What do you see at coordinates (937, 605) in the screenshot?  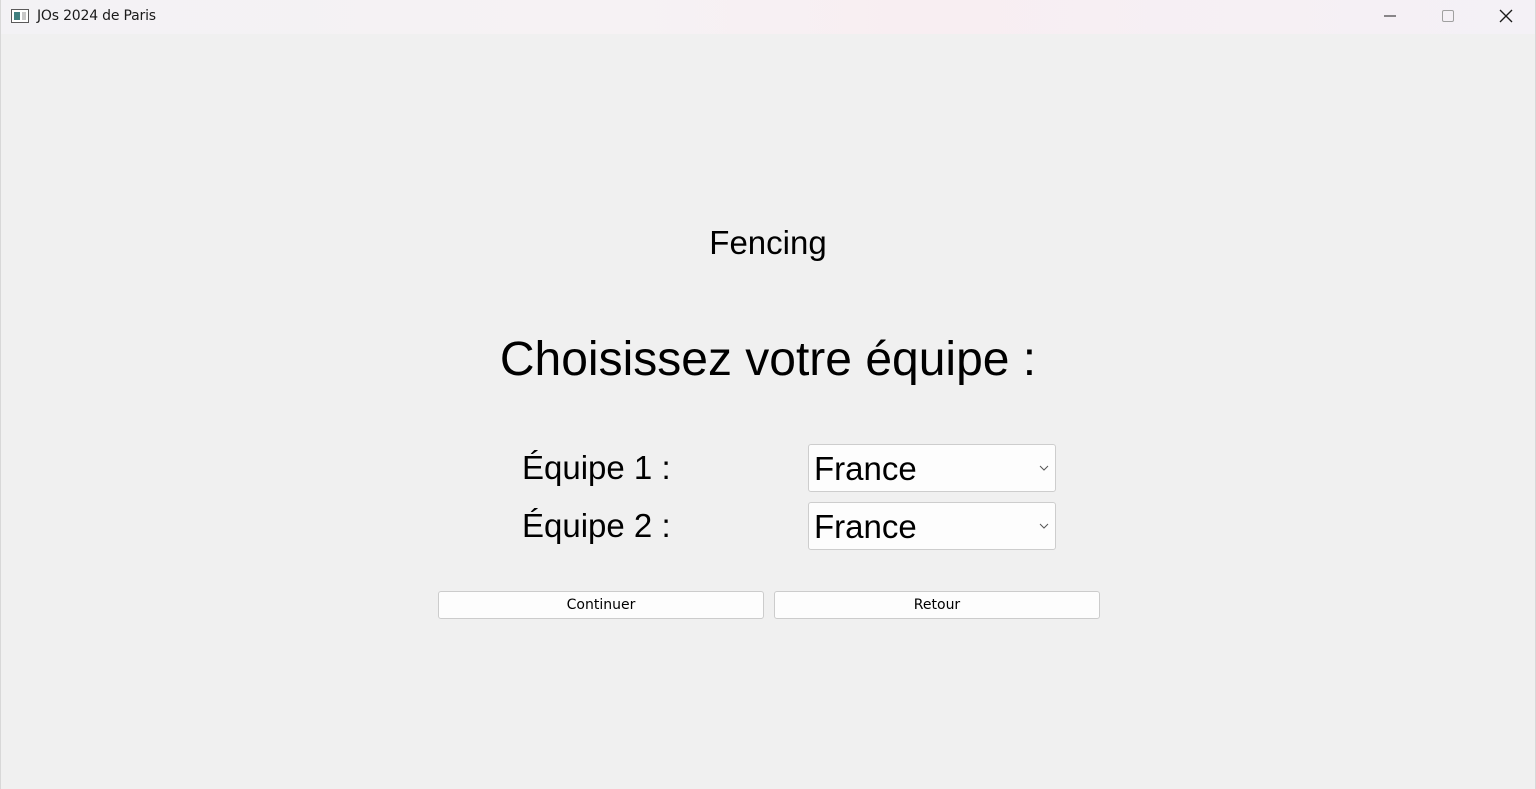 I see `back-button: Retour` at bounding box center [937, 605].